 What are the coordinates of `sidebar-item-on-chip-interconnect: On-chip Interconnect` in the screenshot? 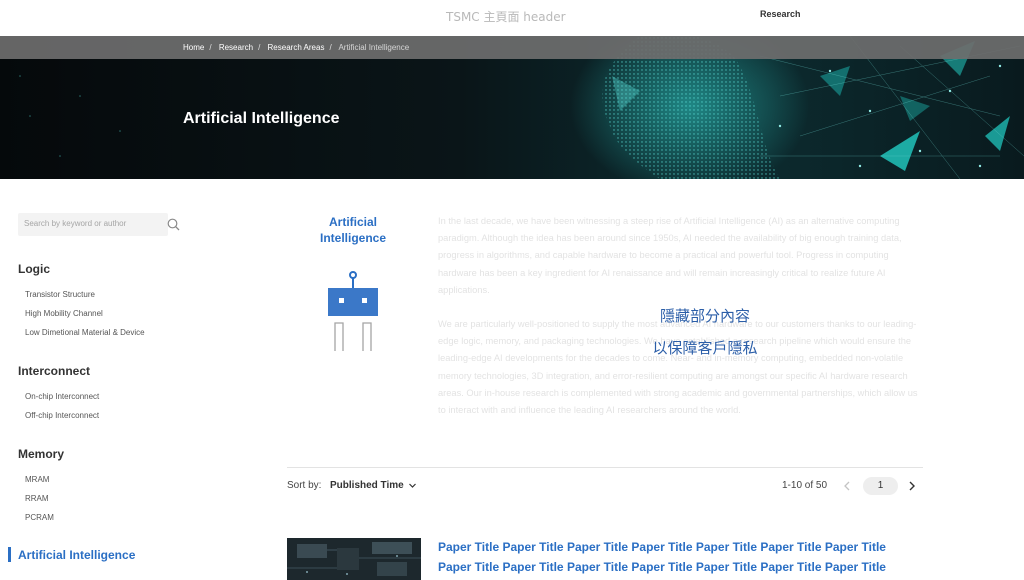 It's located at (62, 396).